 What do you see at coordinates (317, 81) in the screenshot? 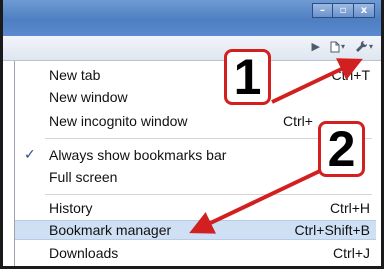
I see `arrow-to-wrench-menu` at bounding box center [317, 81].